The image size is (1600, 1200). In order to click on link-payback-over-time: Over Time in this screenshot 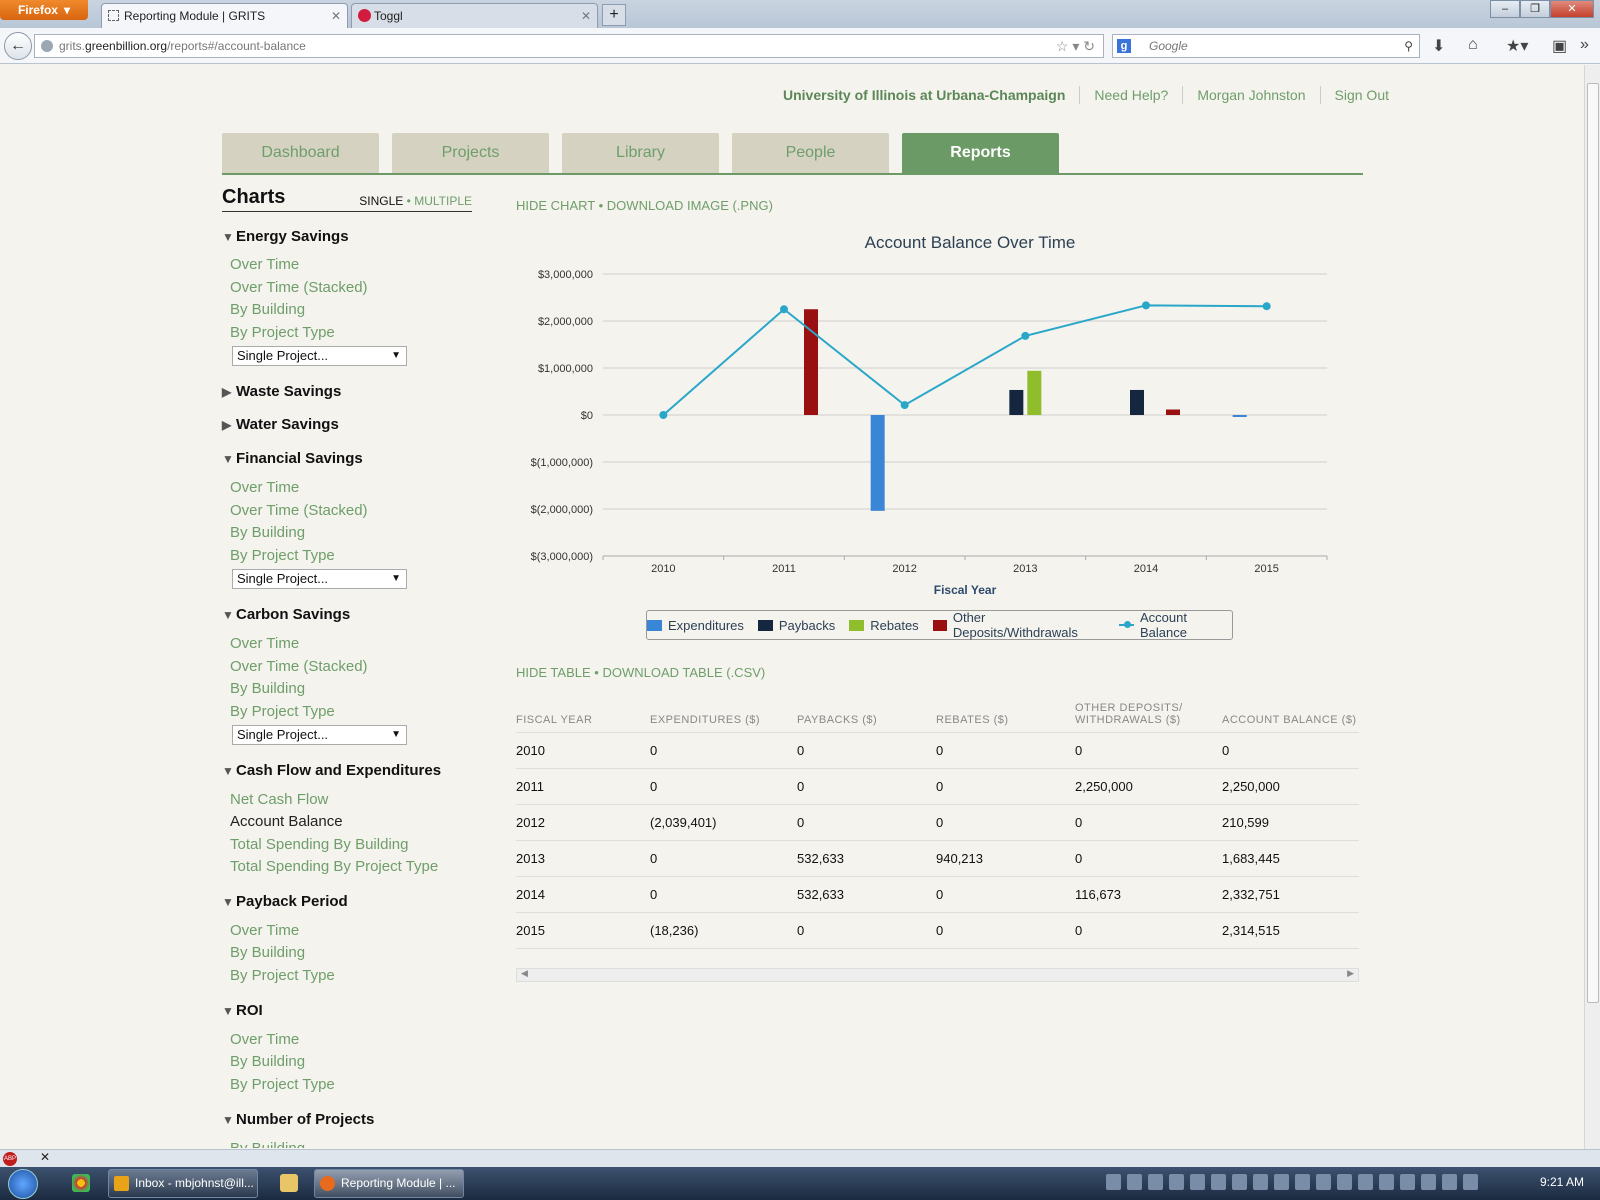, I will do `click(264, 930)`.